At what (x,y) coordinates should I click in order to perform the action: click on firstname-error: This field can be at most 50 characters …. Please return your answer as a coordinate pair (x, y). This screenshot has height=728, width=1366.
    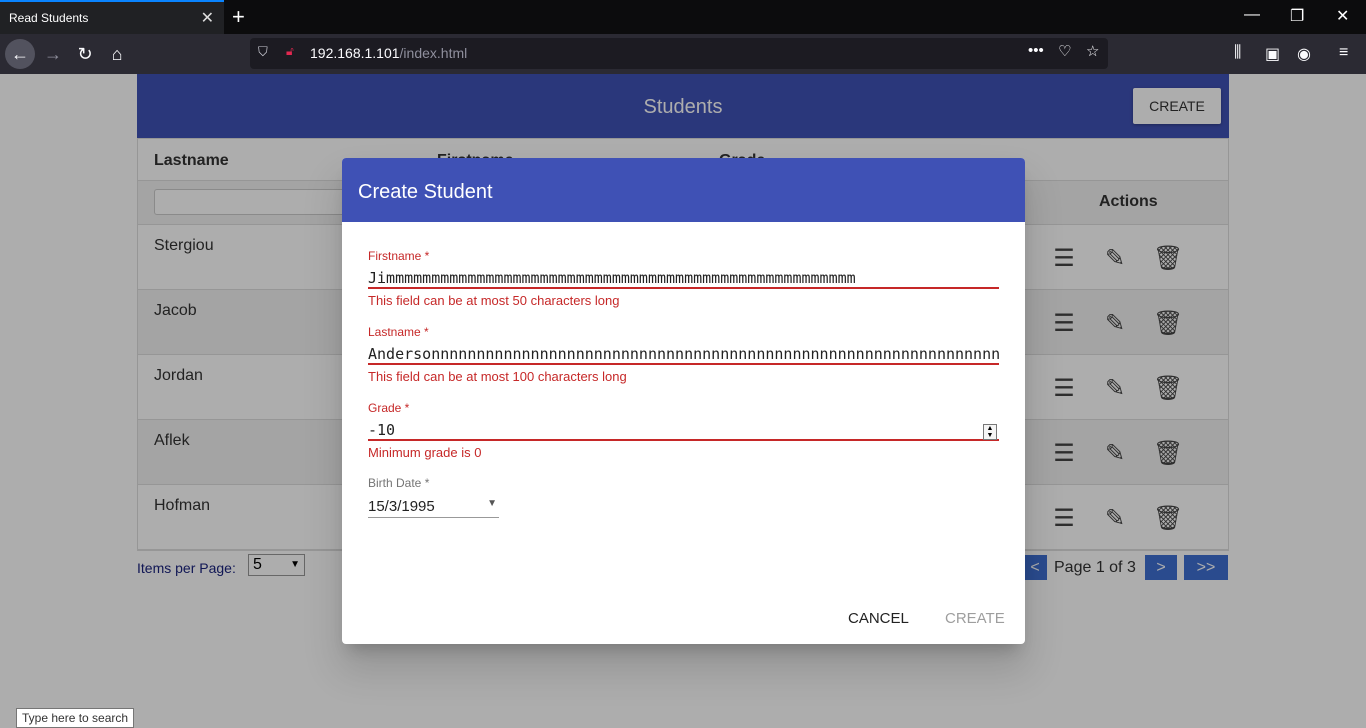
    Looking at the image, I should click on (494, 300).